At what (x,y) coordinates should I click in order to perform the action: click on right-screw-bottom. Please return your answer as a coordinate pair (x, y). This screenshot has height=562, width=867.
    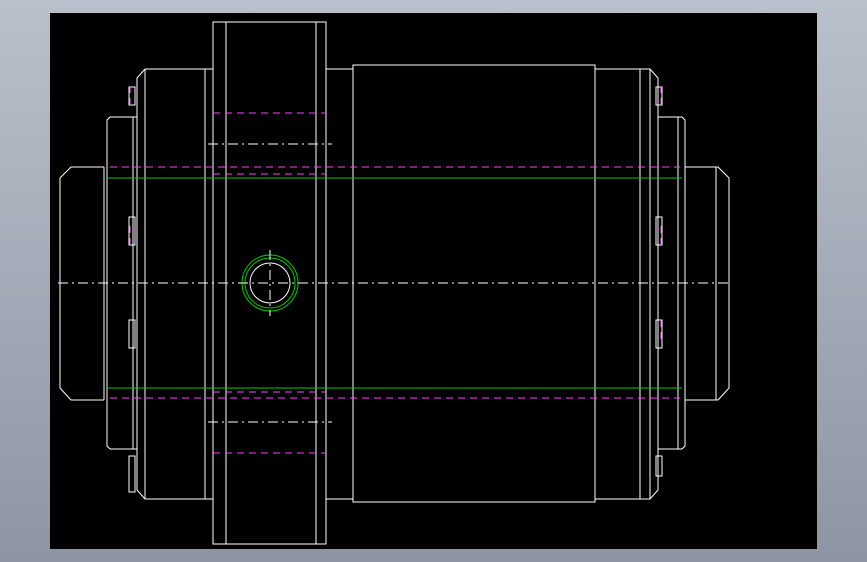
    Looking at the image, I should click on (659, 466).